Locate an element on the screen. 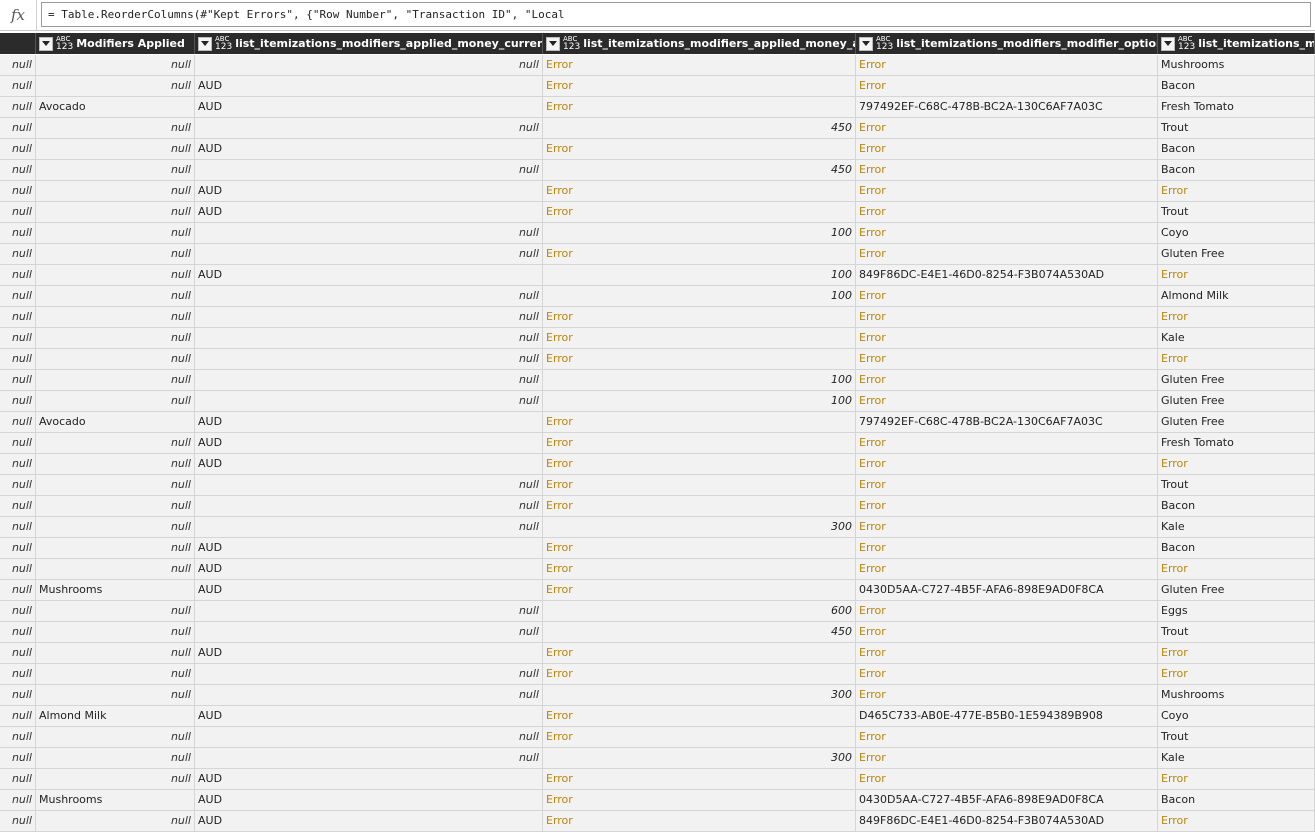  table-cell: 0430D5AA-C727-4B5F-AFA6-898E9AD0F8CA is located at coordinates (1007, 800).